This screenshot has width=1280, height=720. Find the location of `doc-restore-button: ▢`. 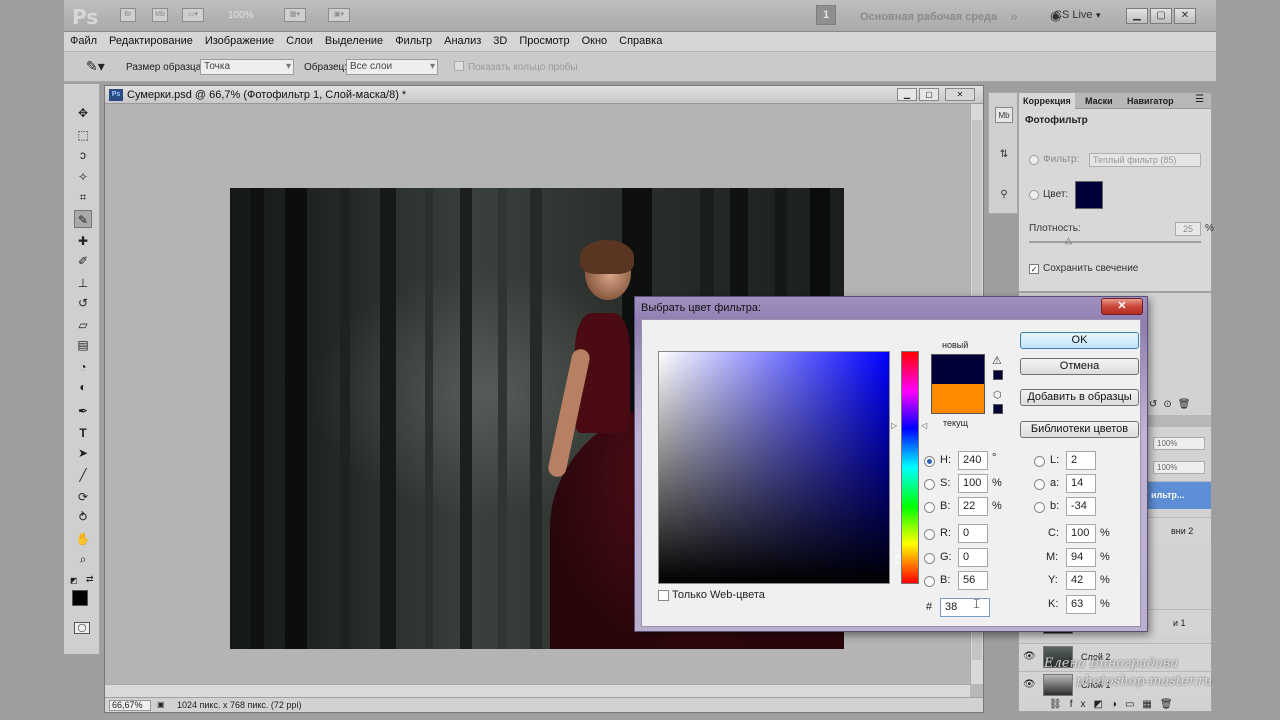

doc-restore-button: ▢ is located at coordinates (929, 94).